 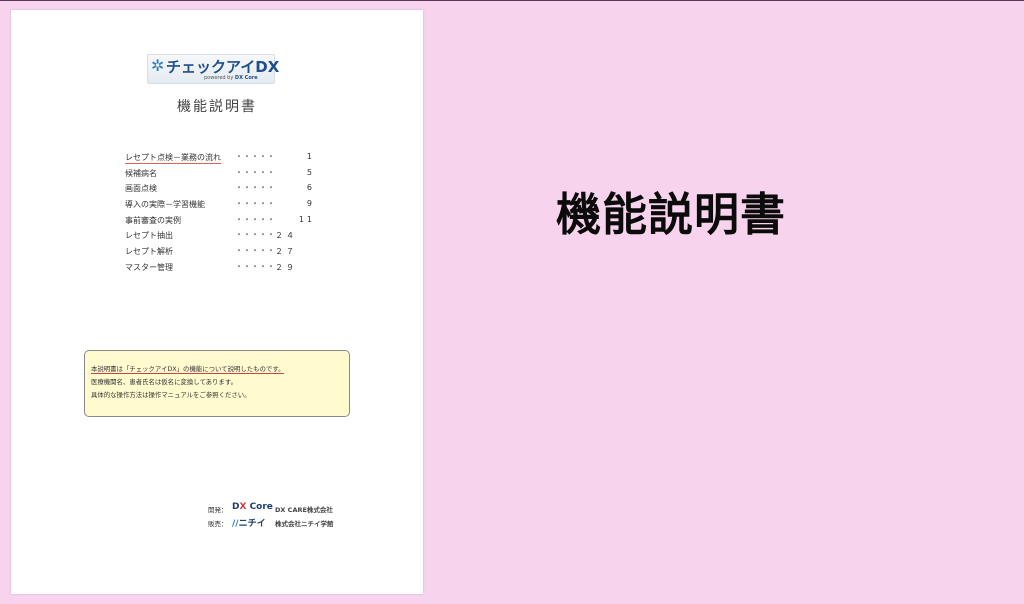 What do you see at coordinates (512, 0) in the screenshot?
I see `top-border-line` at bounding box center [512, 0].